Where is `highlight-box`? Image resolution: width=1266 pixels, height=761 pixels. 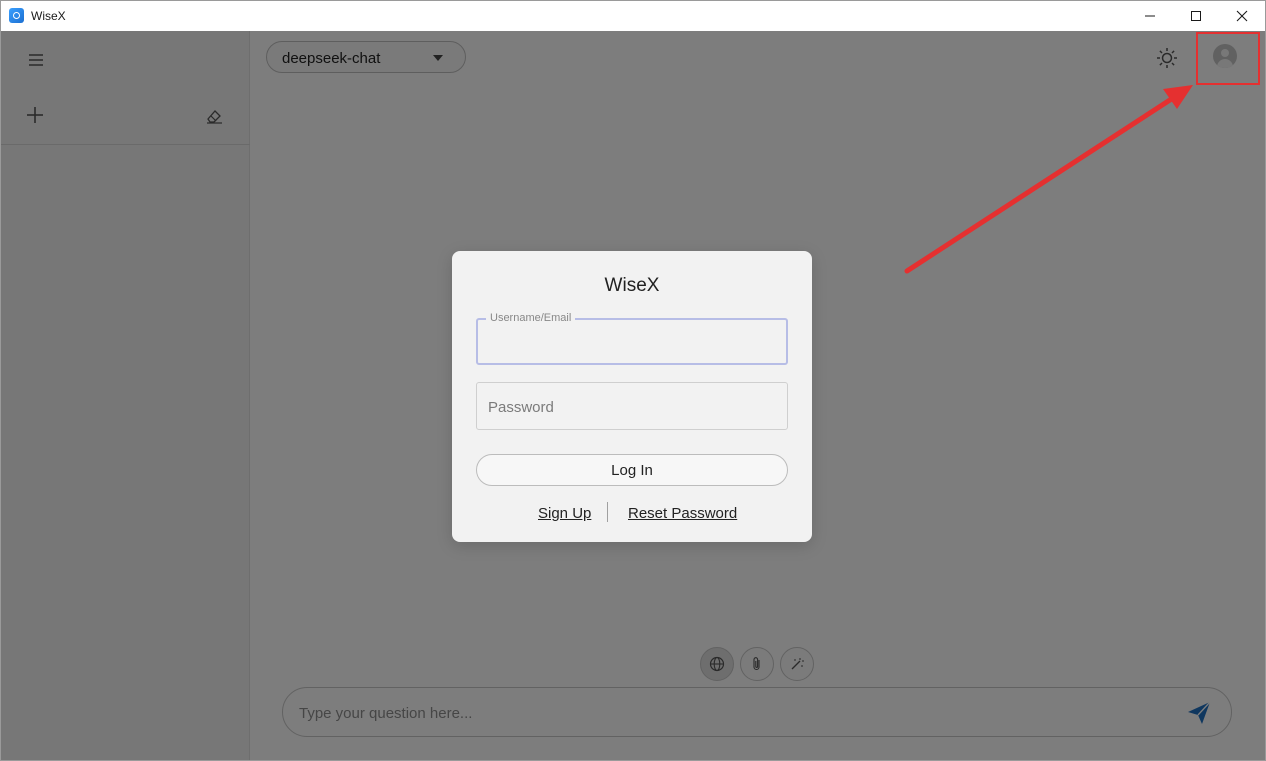
highlight-box is located at coordinates (1228, 58).